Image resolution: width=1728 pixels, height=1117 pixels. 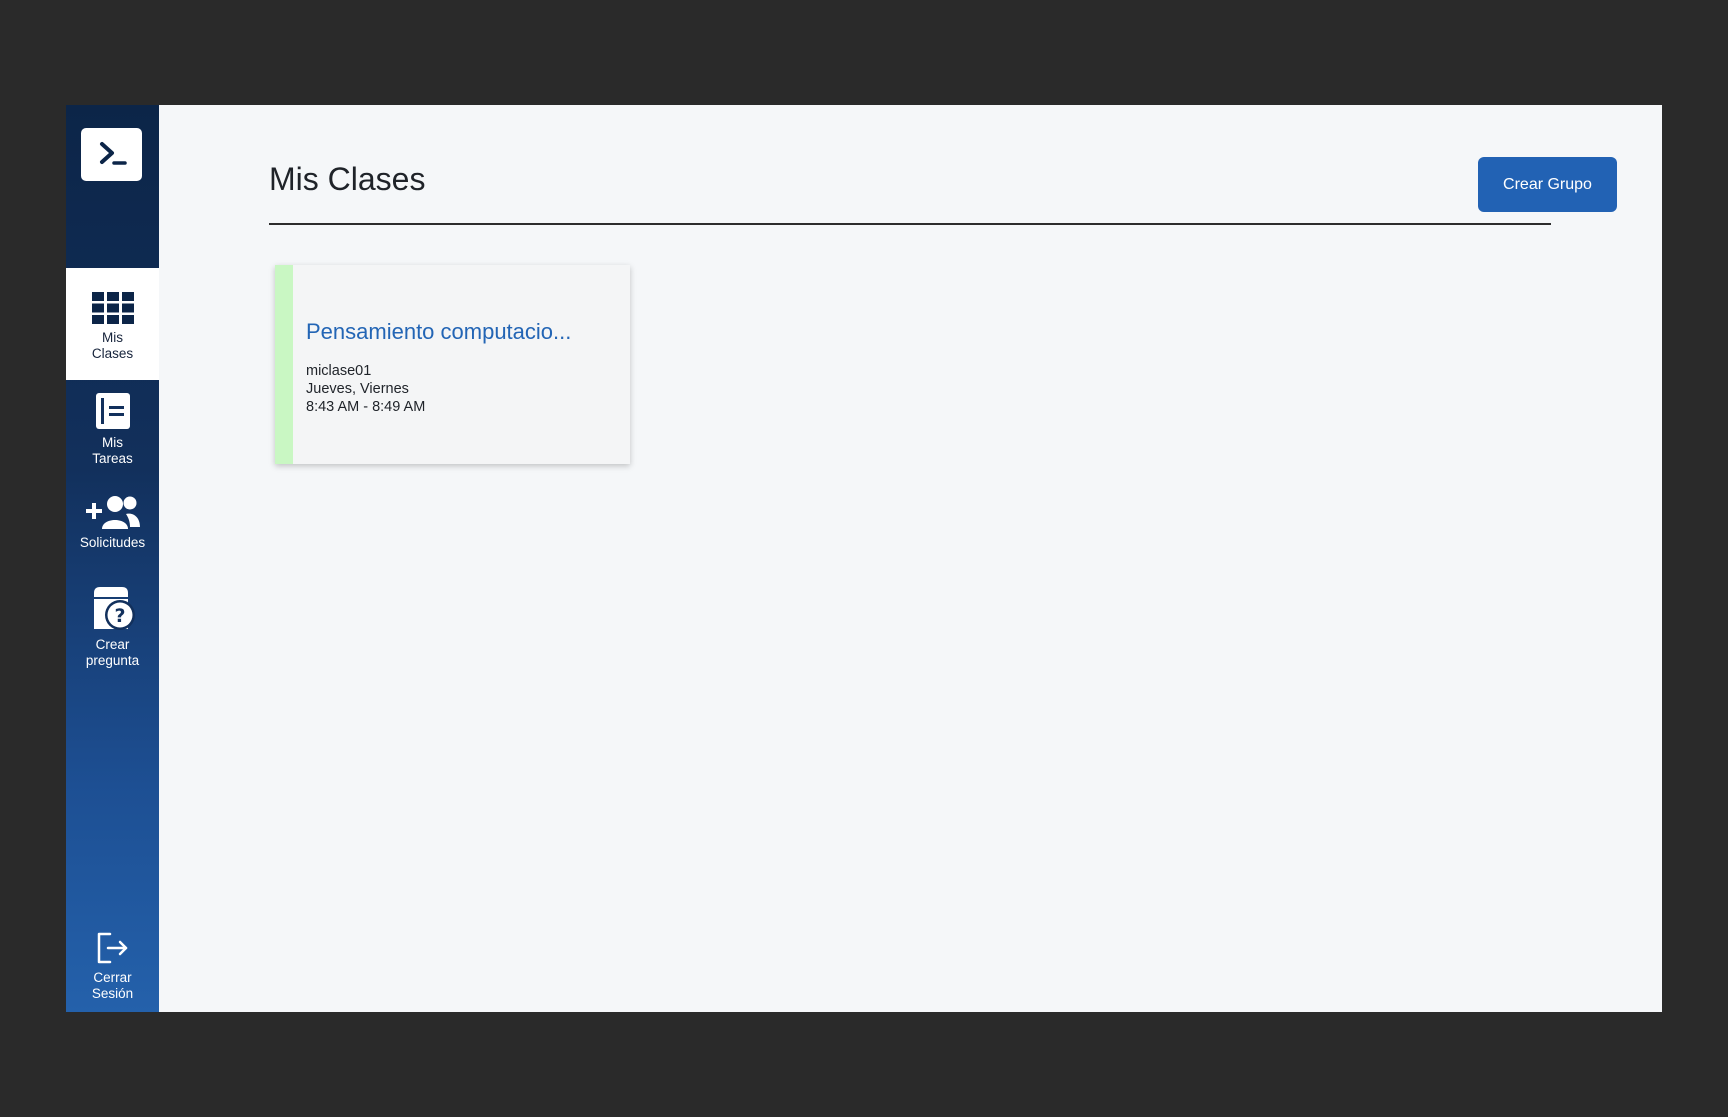 I want to click on sidebar-item-label: Solicitudes, so click(x=112, y=542).